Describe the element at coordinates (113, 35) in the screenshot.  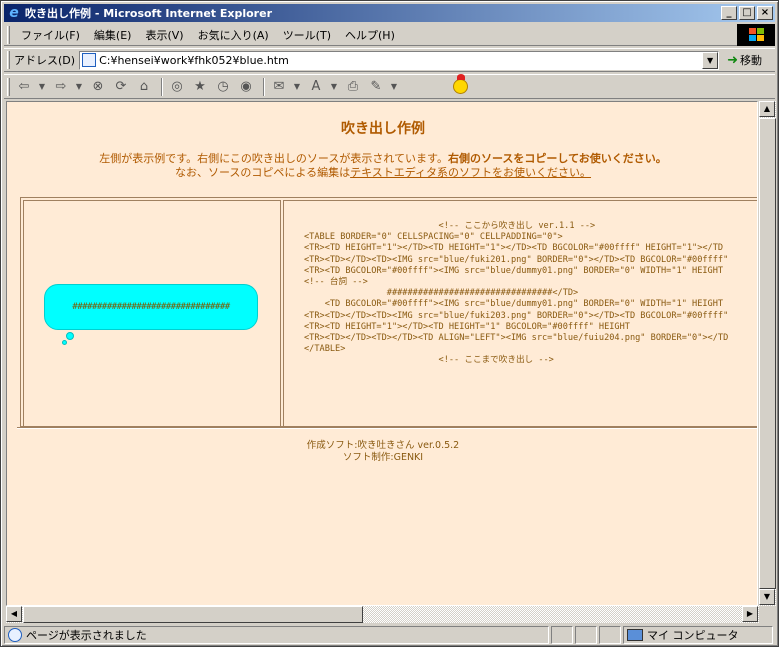
I see `menu-edit: 編集(E)` at that location.